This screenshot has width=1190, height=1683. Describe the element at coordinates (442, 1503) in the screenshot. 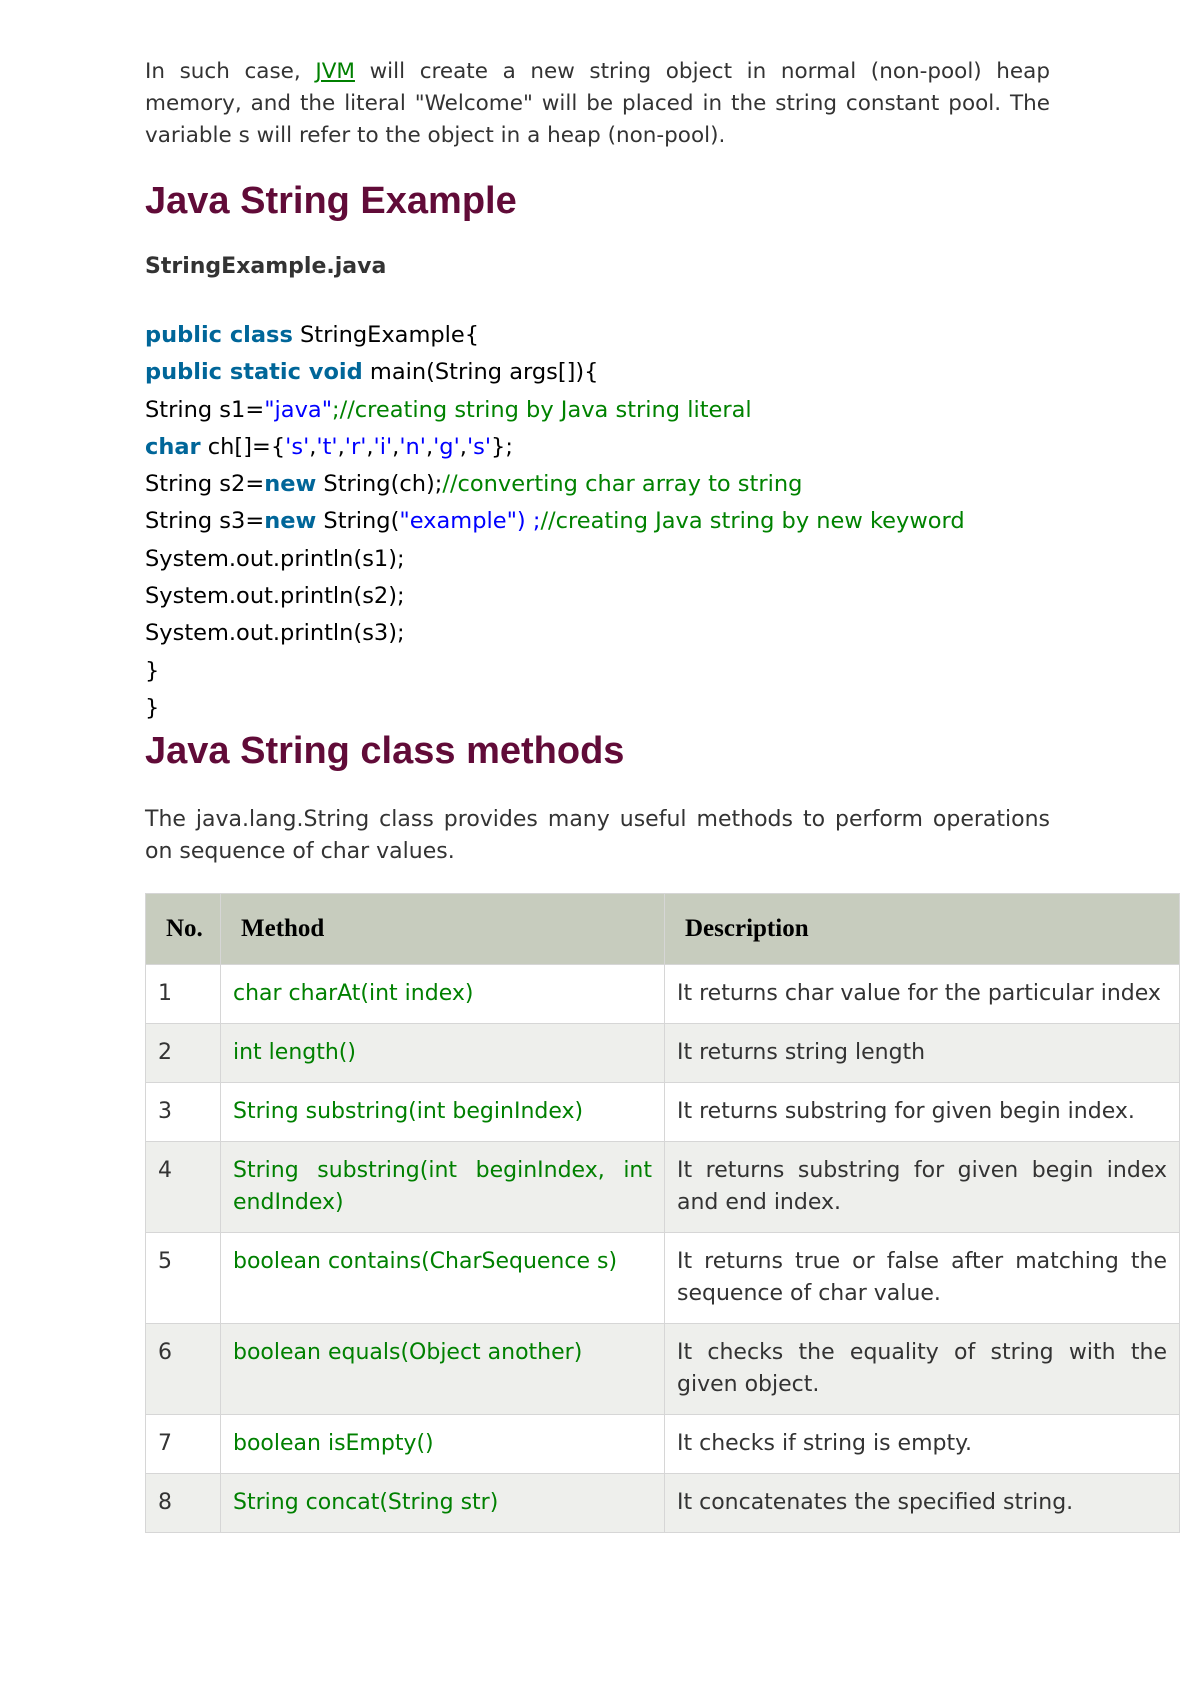

I see `cell-method: String concat(String str)` at that location.